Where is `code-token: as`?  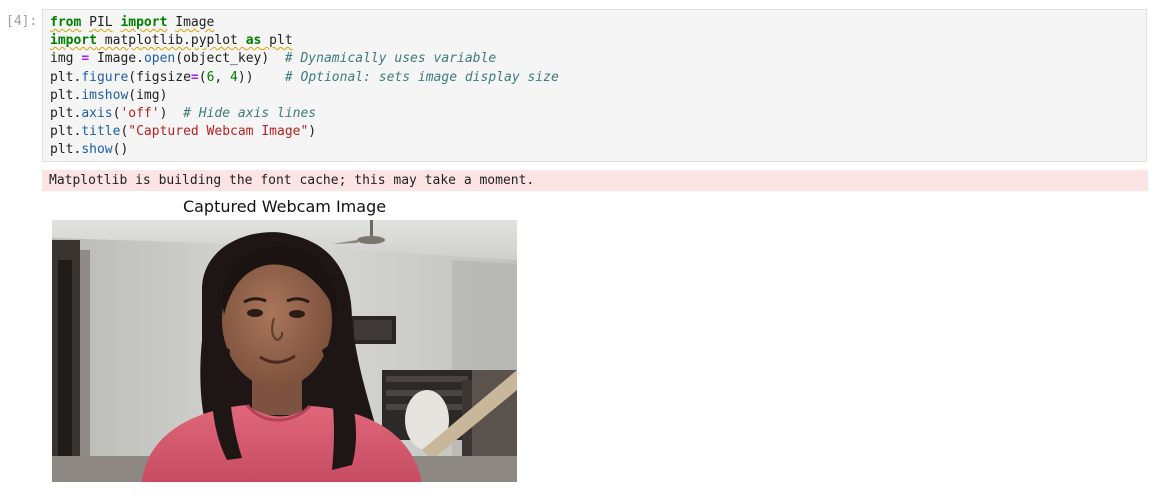
code-token: as is located at coordinates (253, 41).